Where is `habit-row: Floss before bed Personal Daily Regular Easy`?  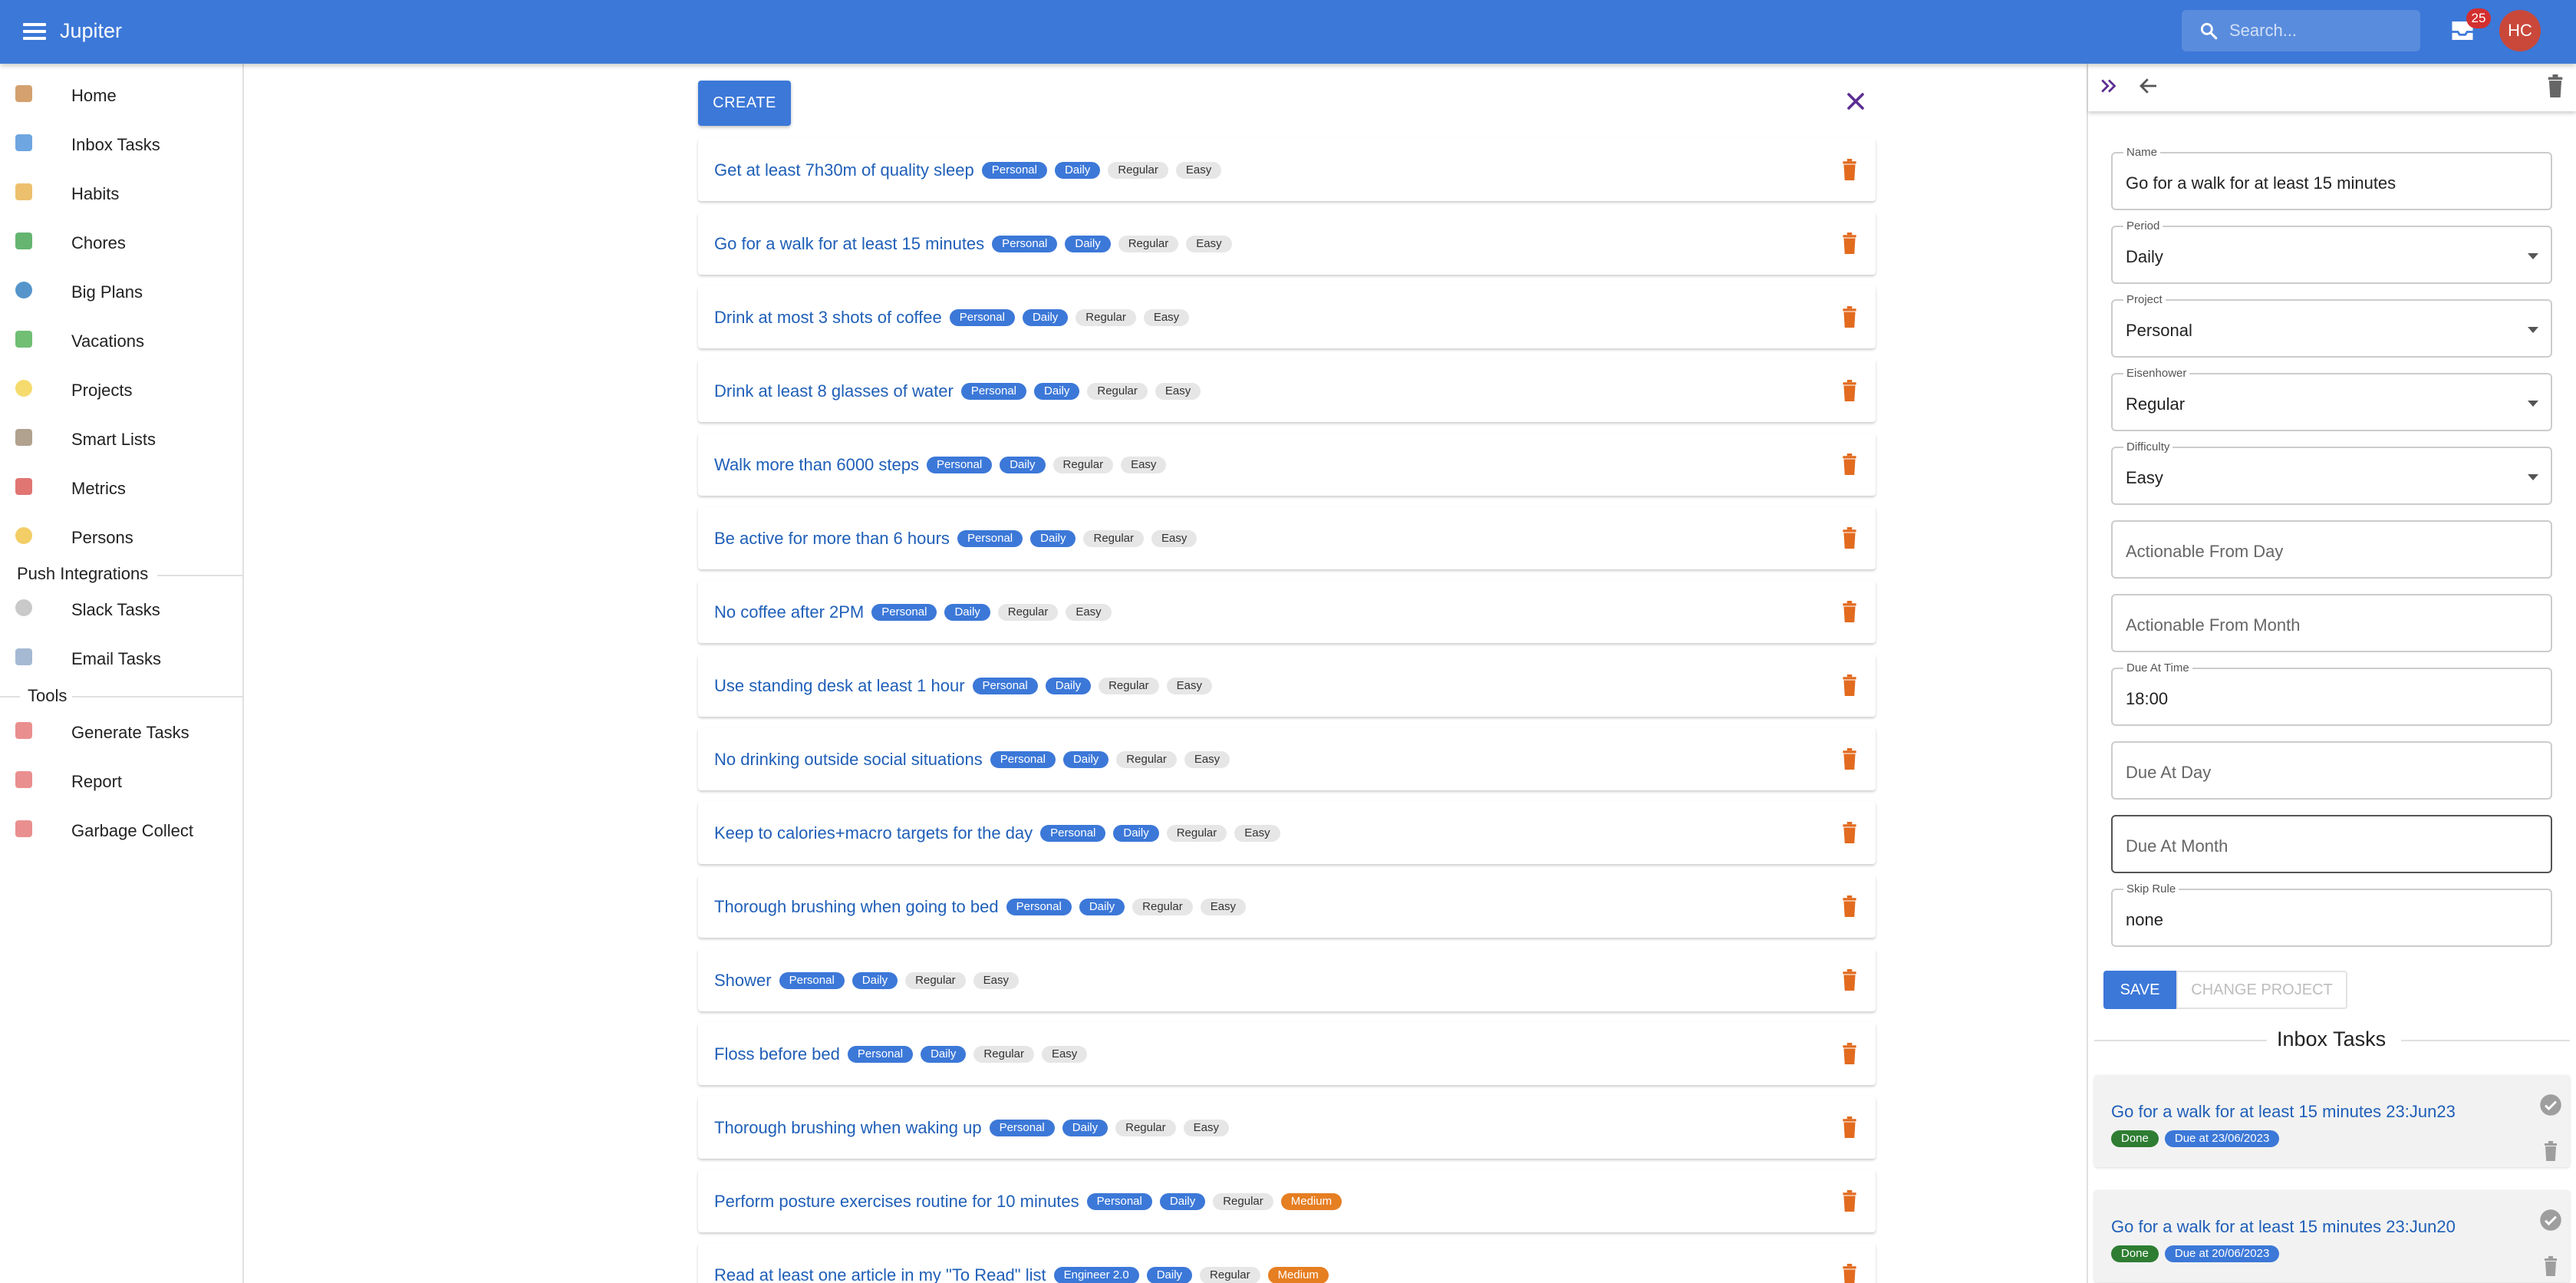
habit-row: Floss before bed Personal Daily Regular Easy is located at coordinates (1287, 1053).